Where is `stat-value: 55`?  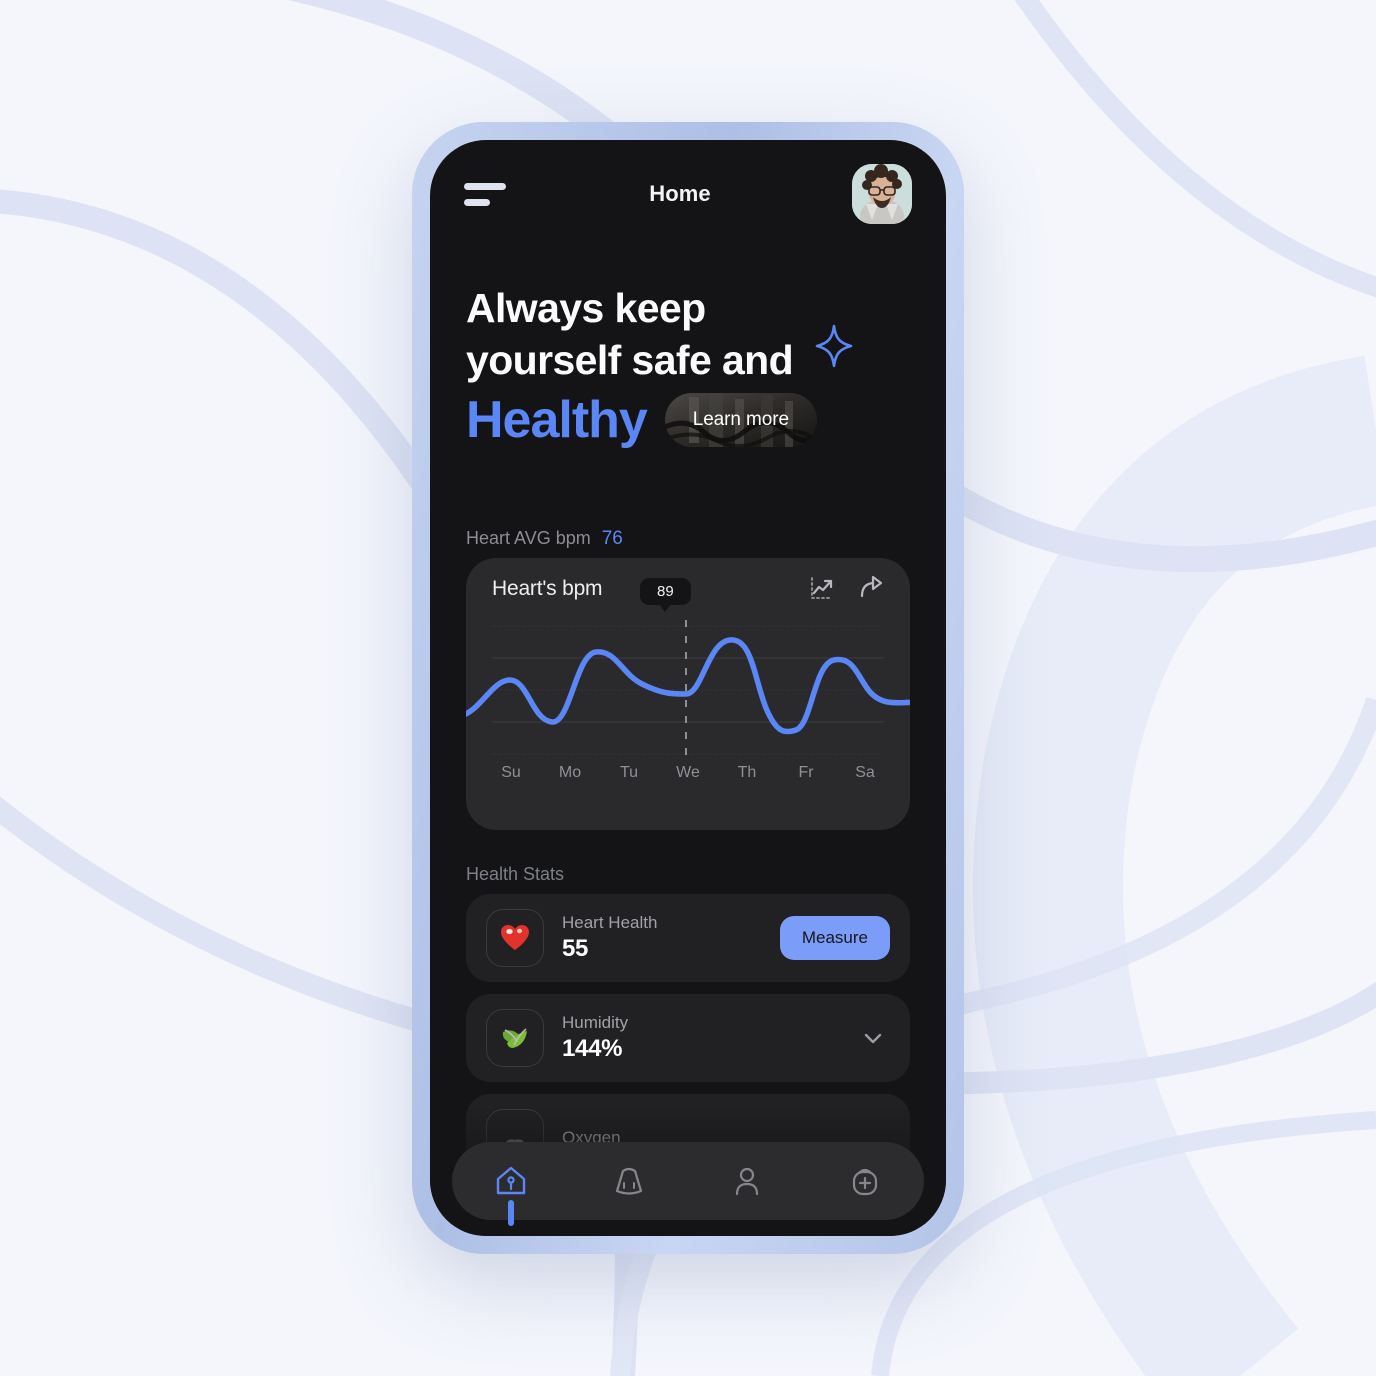 stat-value: 55 is located at coordinates (575, 948).